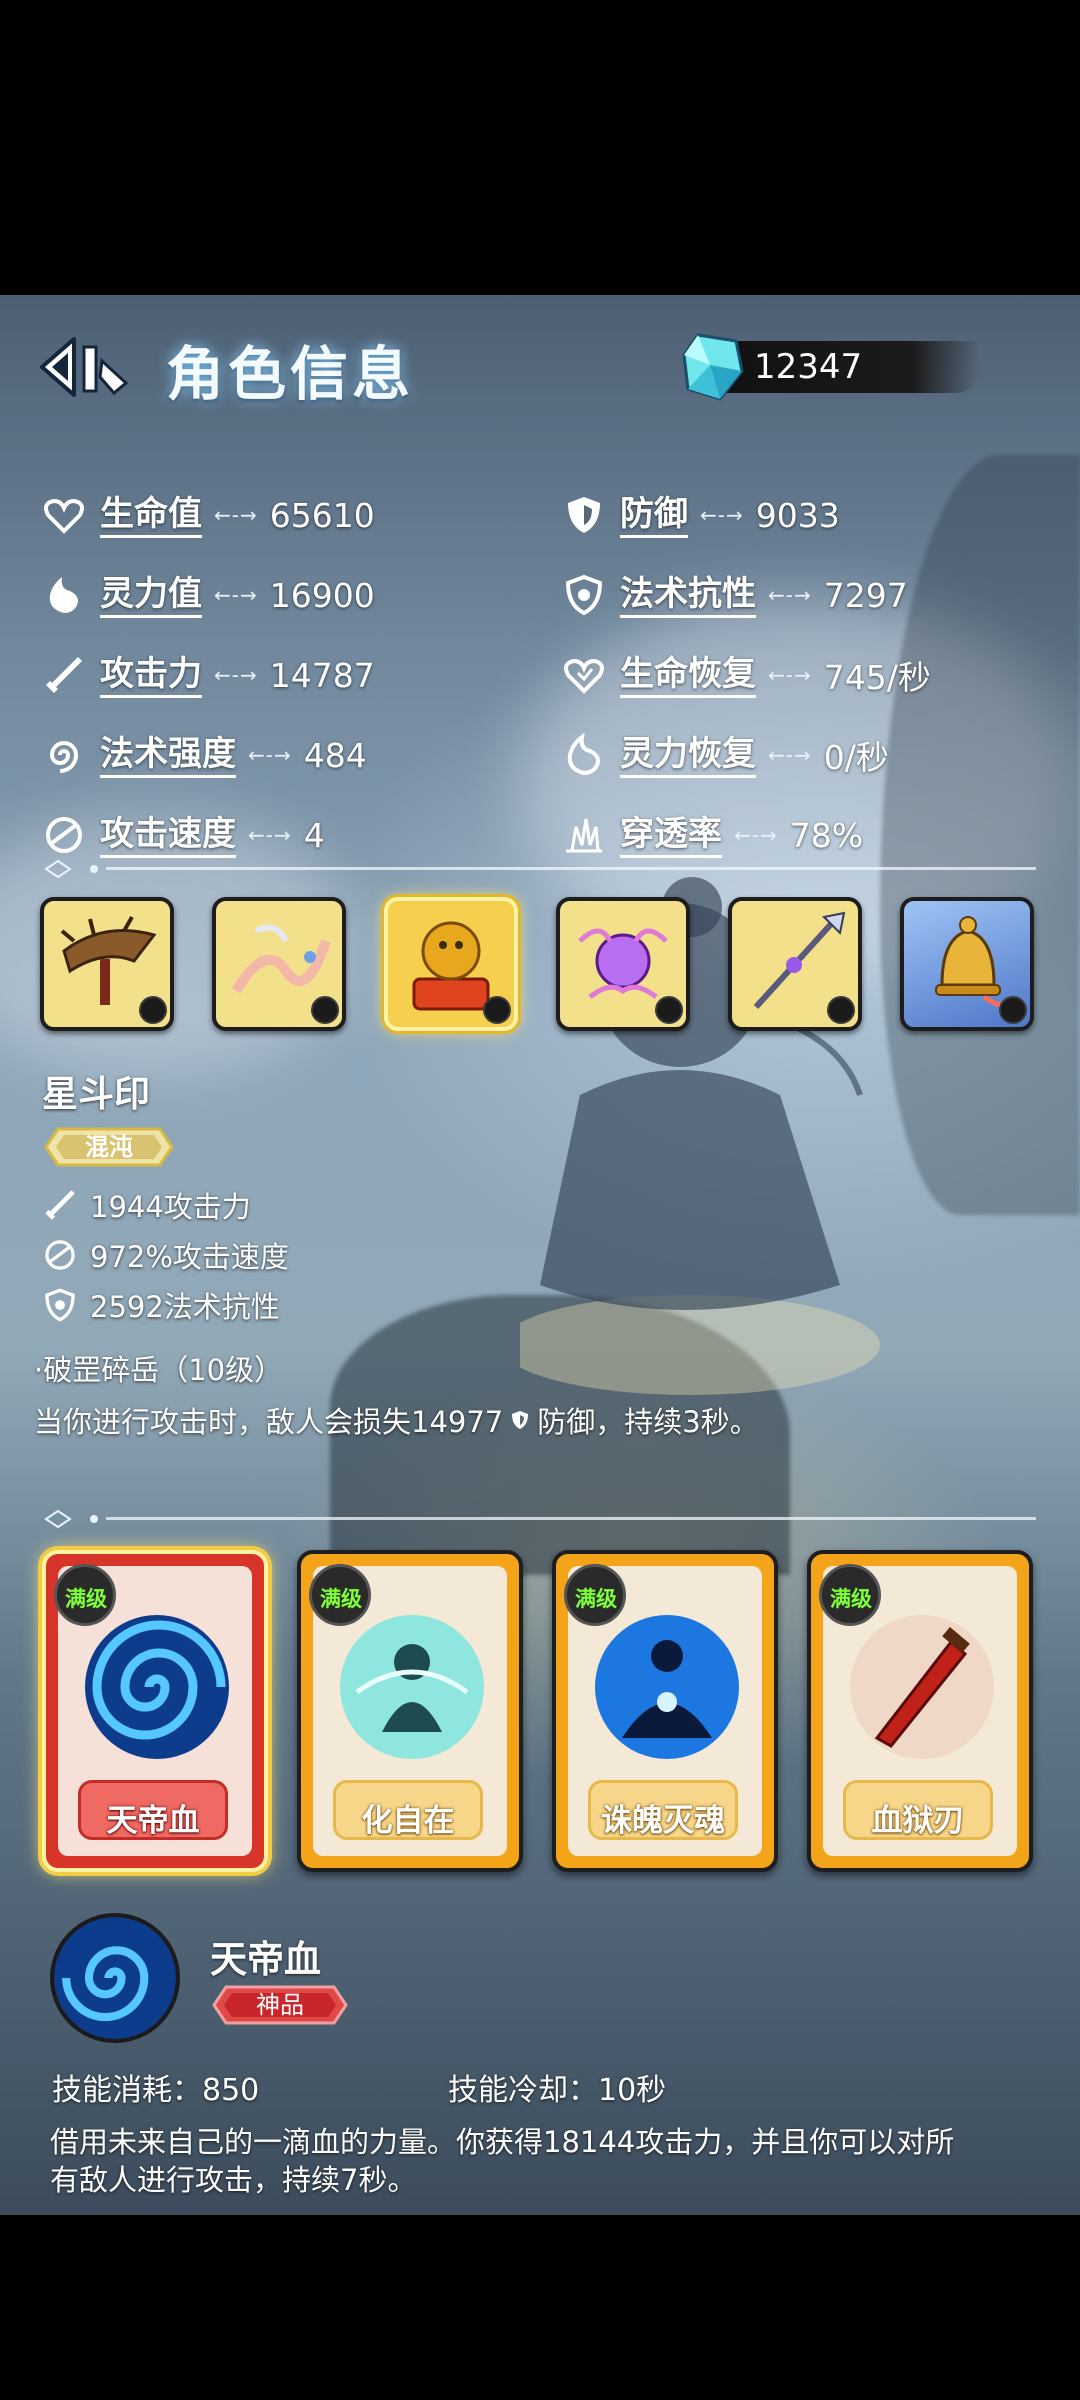  Describe the element at coordinates (584, 676) in the screenshot. I see `heart-regen-icon` at that location.